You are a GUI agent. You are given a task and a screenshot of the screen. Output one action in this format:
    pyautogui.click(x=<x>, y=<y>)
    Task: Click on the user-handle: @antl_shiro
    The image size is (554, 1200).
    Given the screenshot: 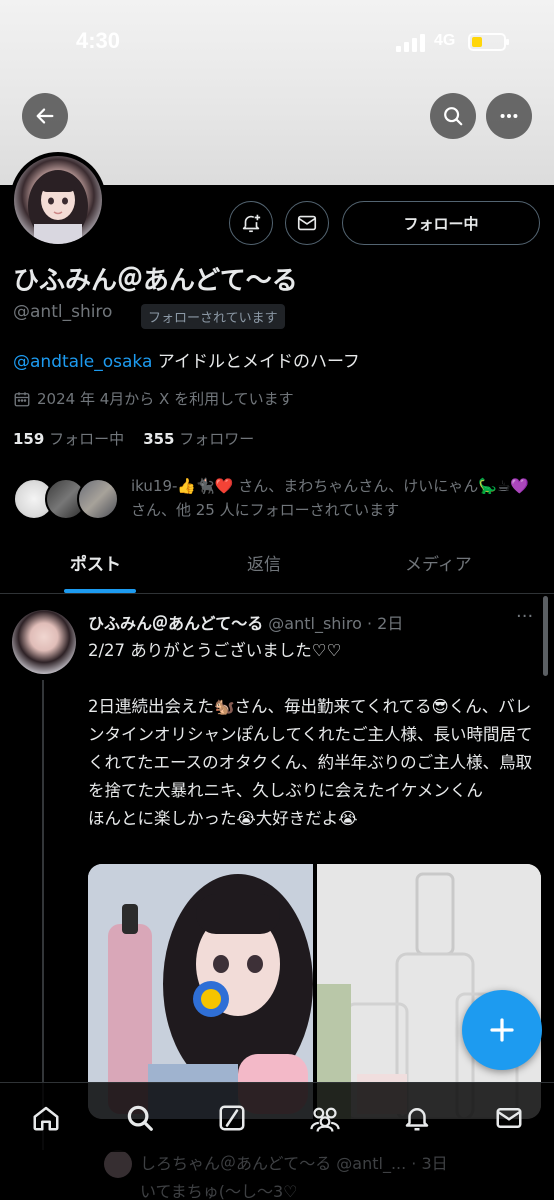 What is the action you would take?
    pyautogui.click(x=63, y=312)
    